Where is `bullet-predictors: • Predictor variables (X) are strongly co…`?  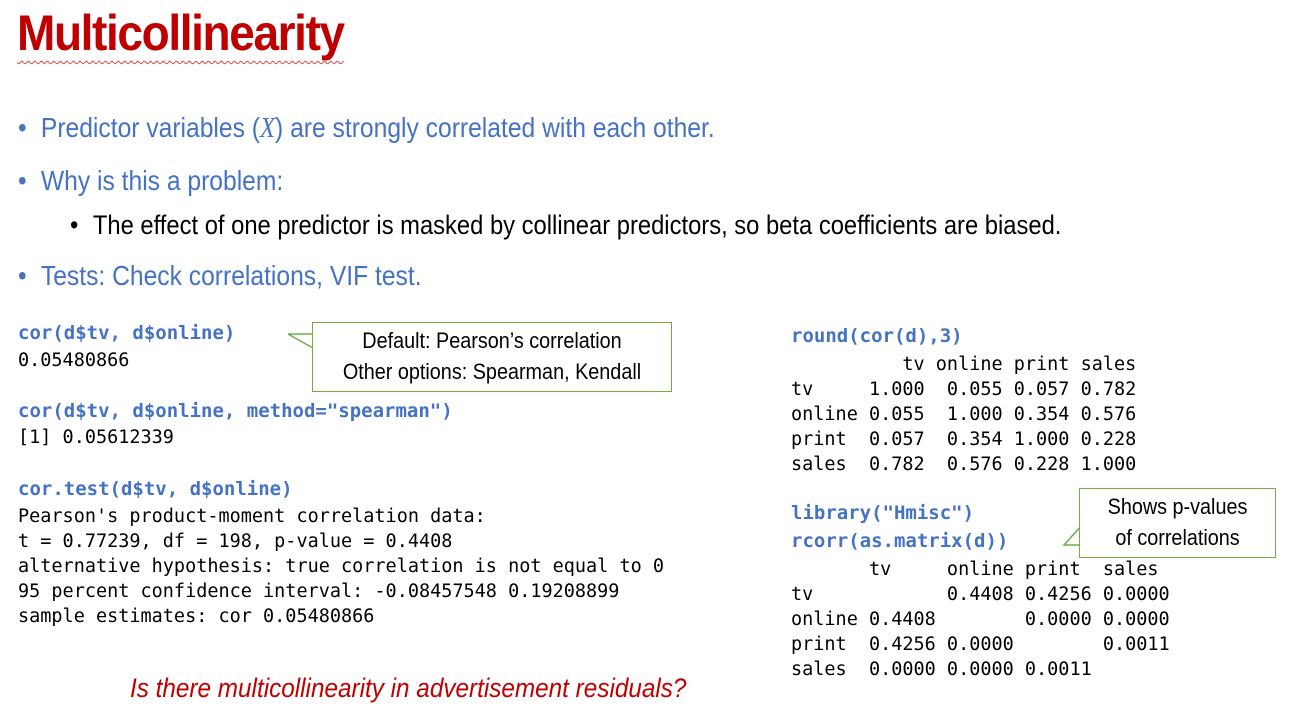
bullet-predictors: • Predictor variables (X) are strongly co… is located at coordinates (366, 128).